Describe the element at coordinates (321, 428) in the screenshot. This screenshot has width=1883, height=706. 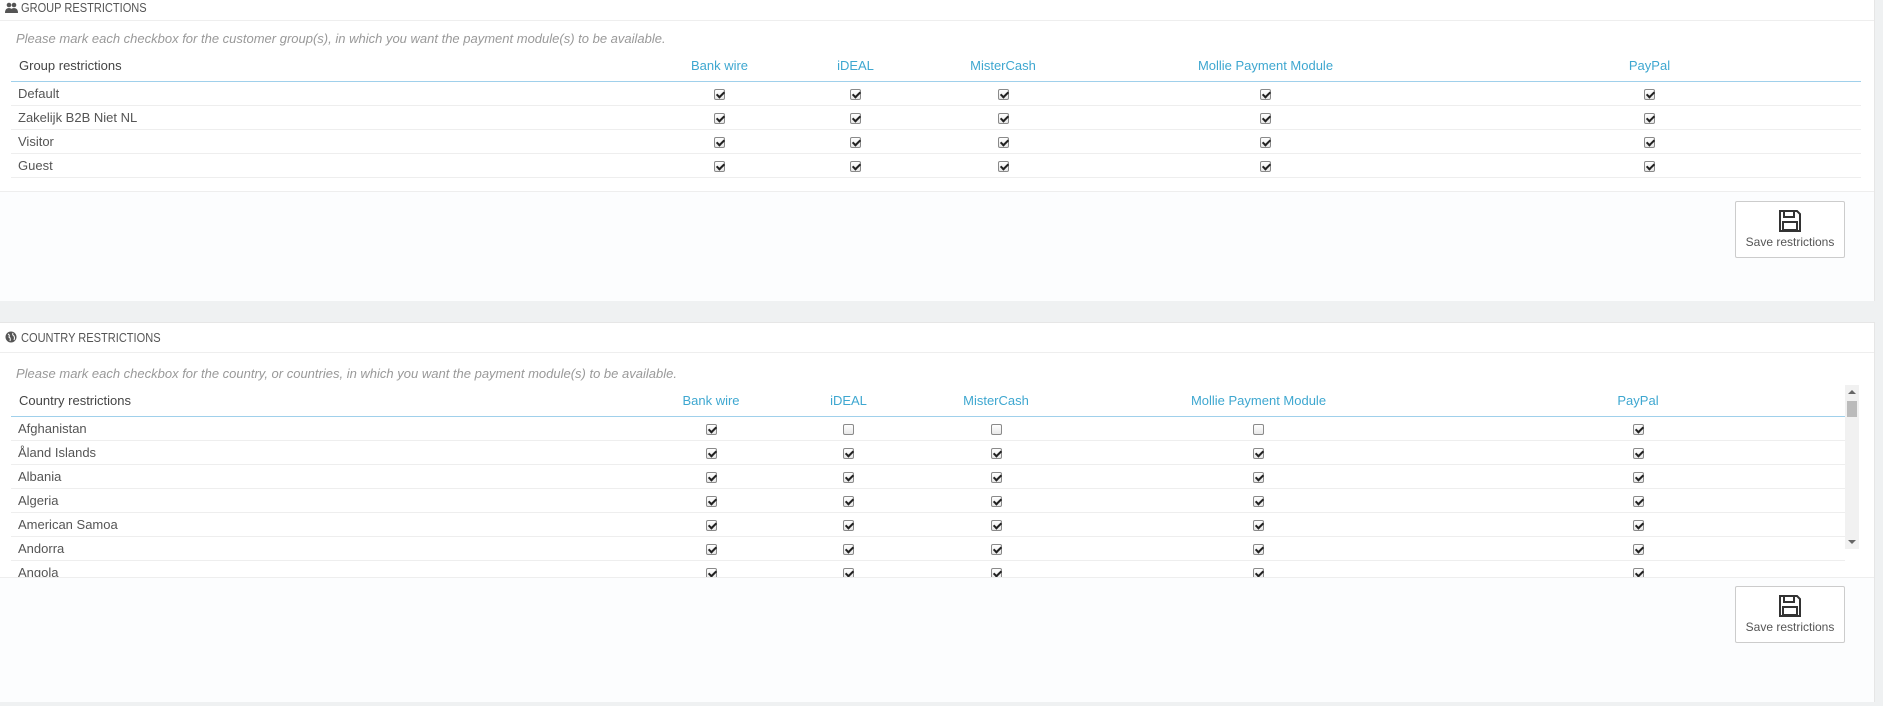
I see `row-label: Afghanistan` at that location.